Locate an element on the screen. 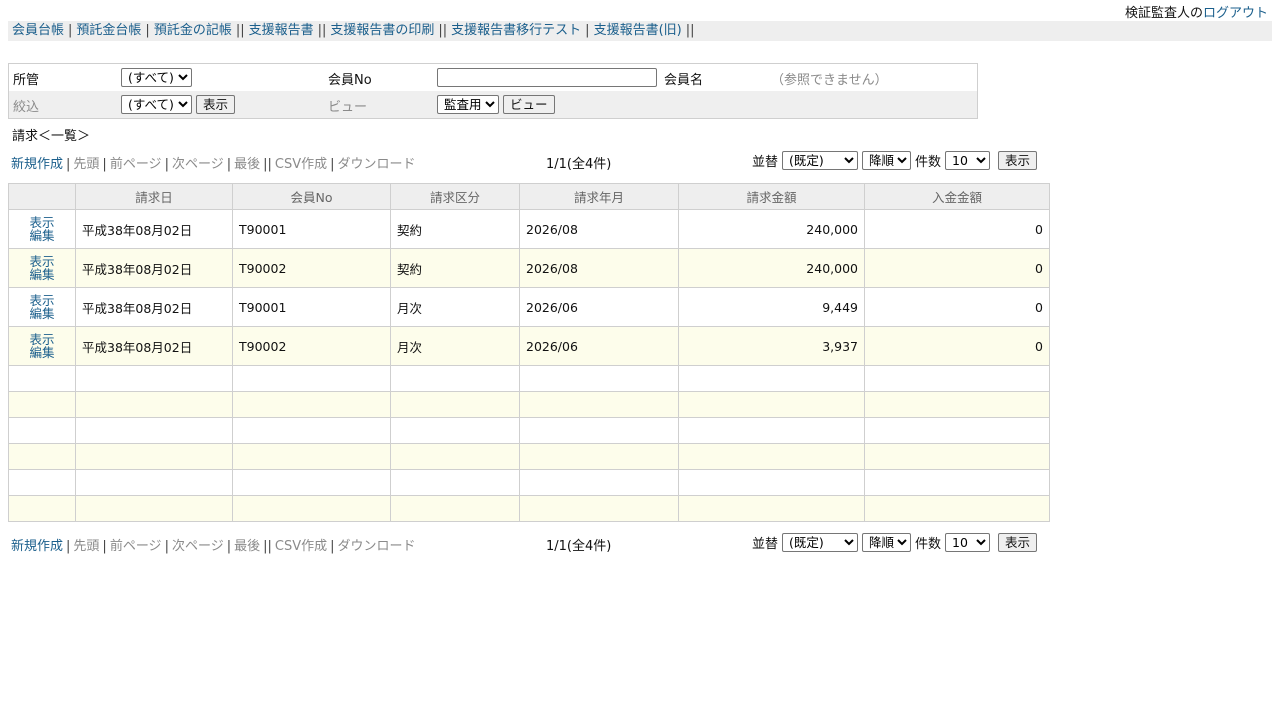 The image size is (1280, 720). per-page-label: 件数 is located at coordinates (928, 162).